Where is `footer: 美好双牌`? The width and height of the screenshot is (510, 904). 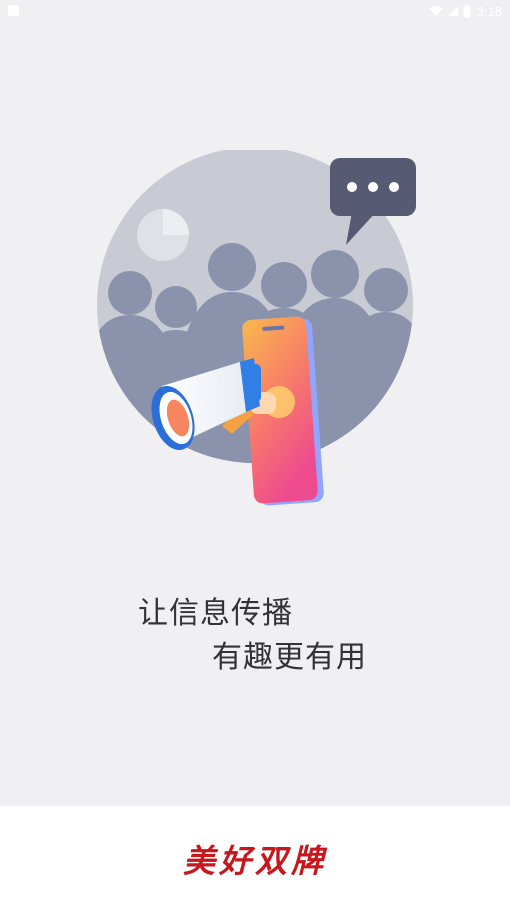
footer: 美好双牌 is located at coordinates (255, 855).